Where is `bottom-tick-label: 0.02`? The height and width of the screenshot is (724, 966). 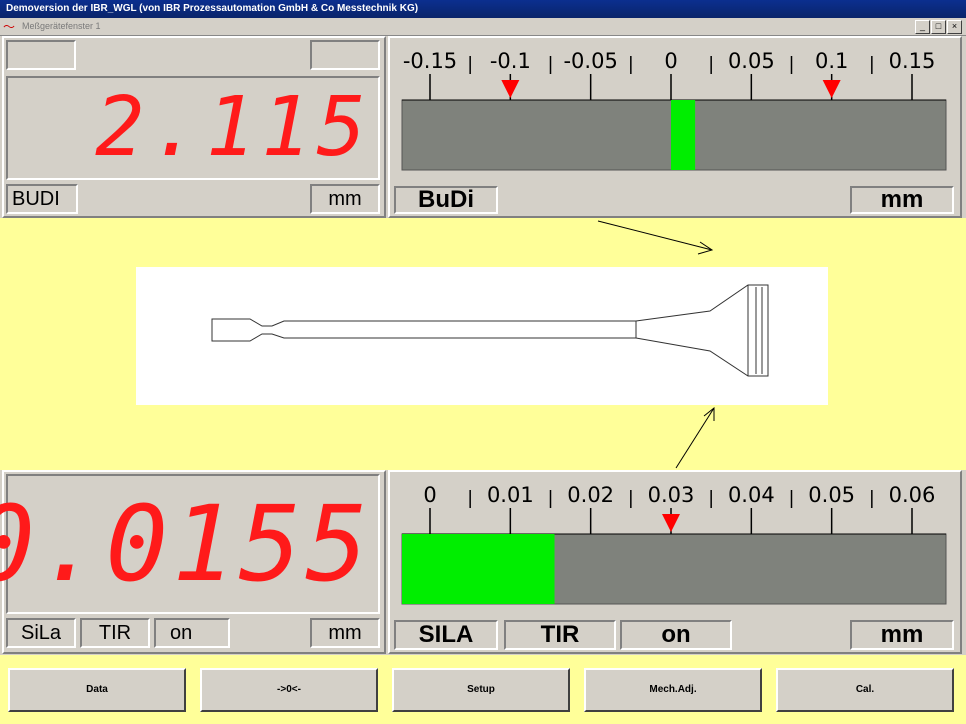
bottom-tick-label: 0.02 is located at coordinates (590, 495).